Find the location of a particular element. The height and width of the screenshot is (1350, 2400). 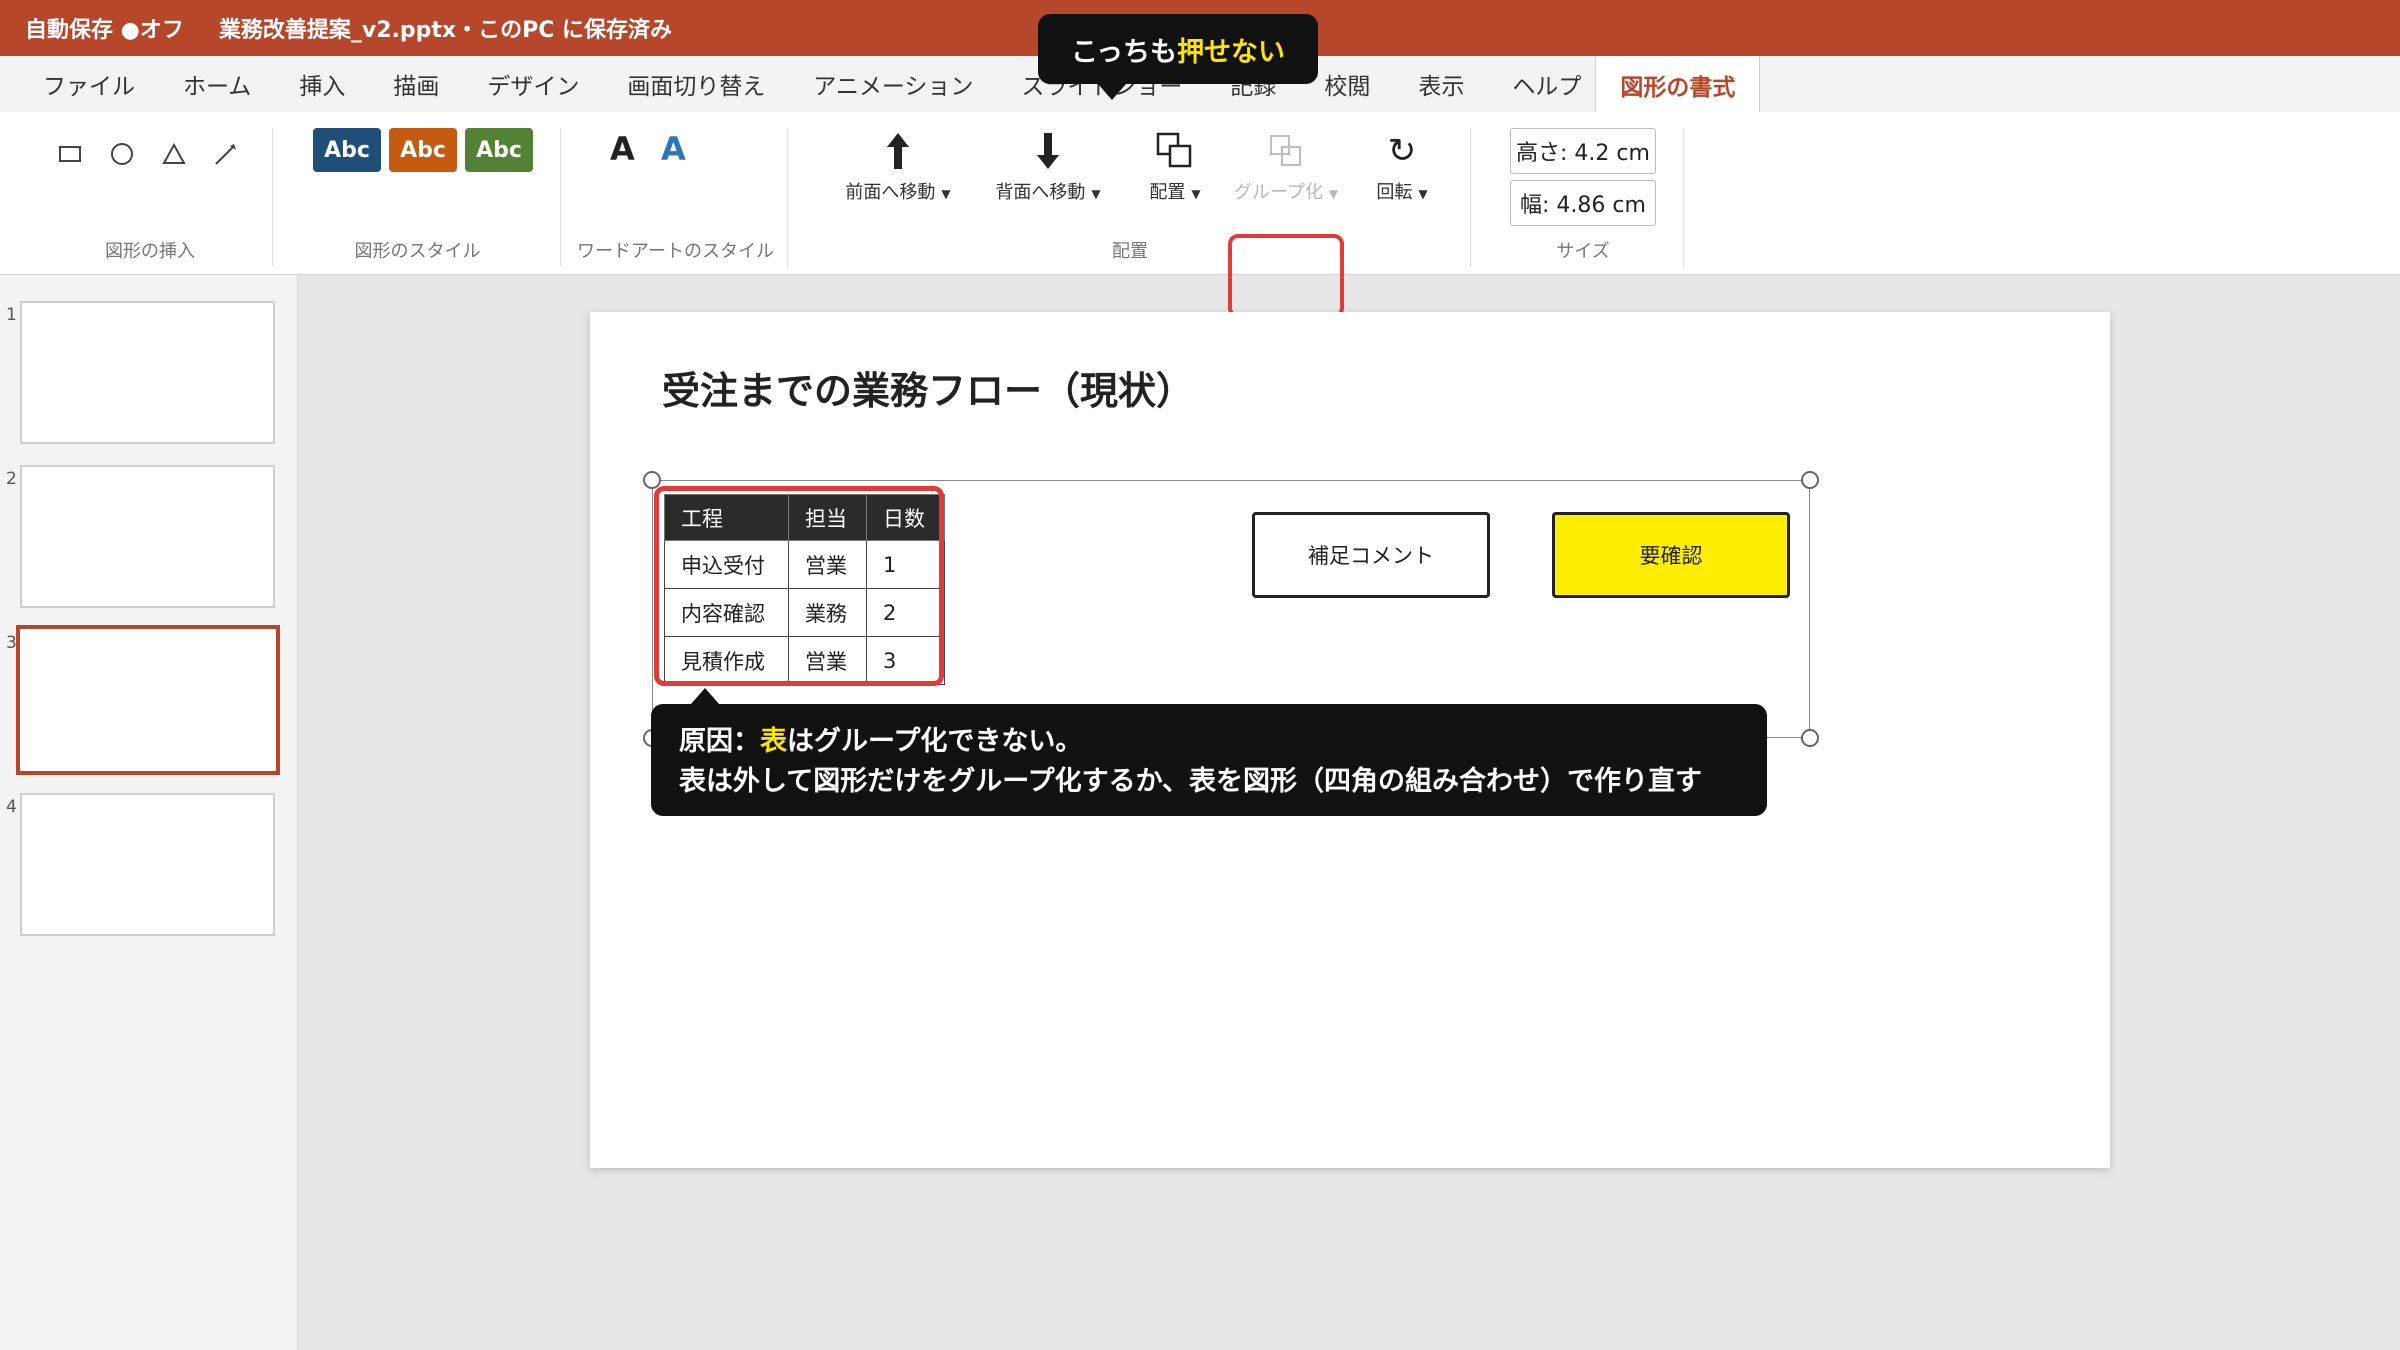

group-button: グループ化 ▼ is located at coordinates (1286, 165).